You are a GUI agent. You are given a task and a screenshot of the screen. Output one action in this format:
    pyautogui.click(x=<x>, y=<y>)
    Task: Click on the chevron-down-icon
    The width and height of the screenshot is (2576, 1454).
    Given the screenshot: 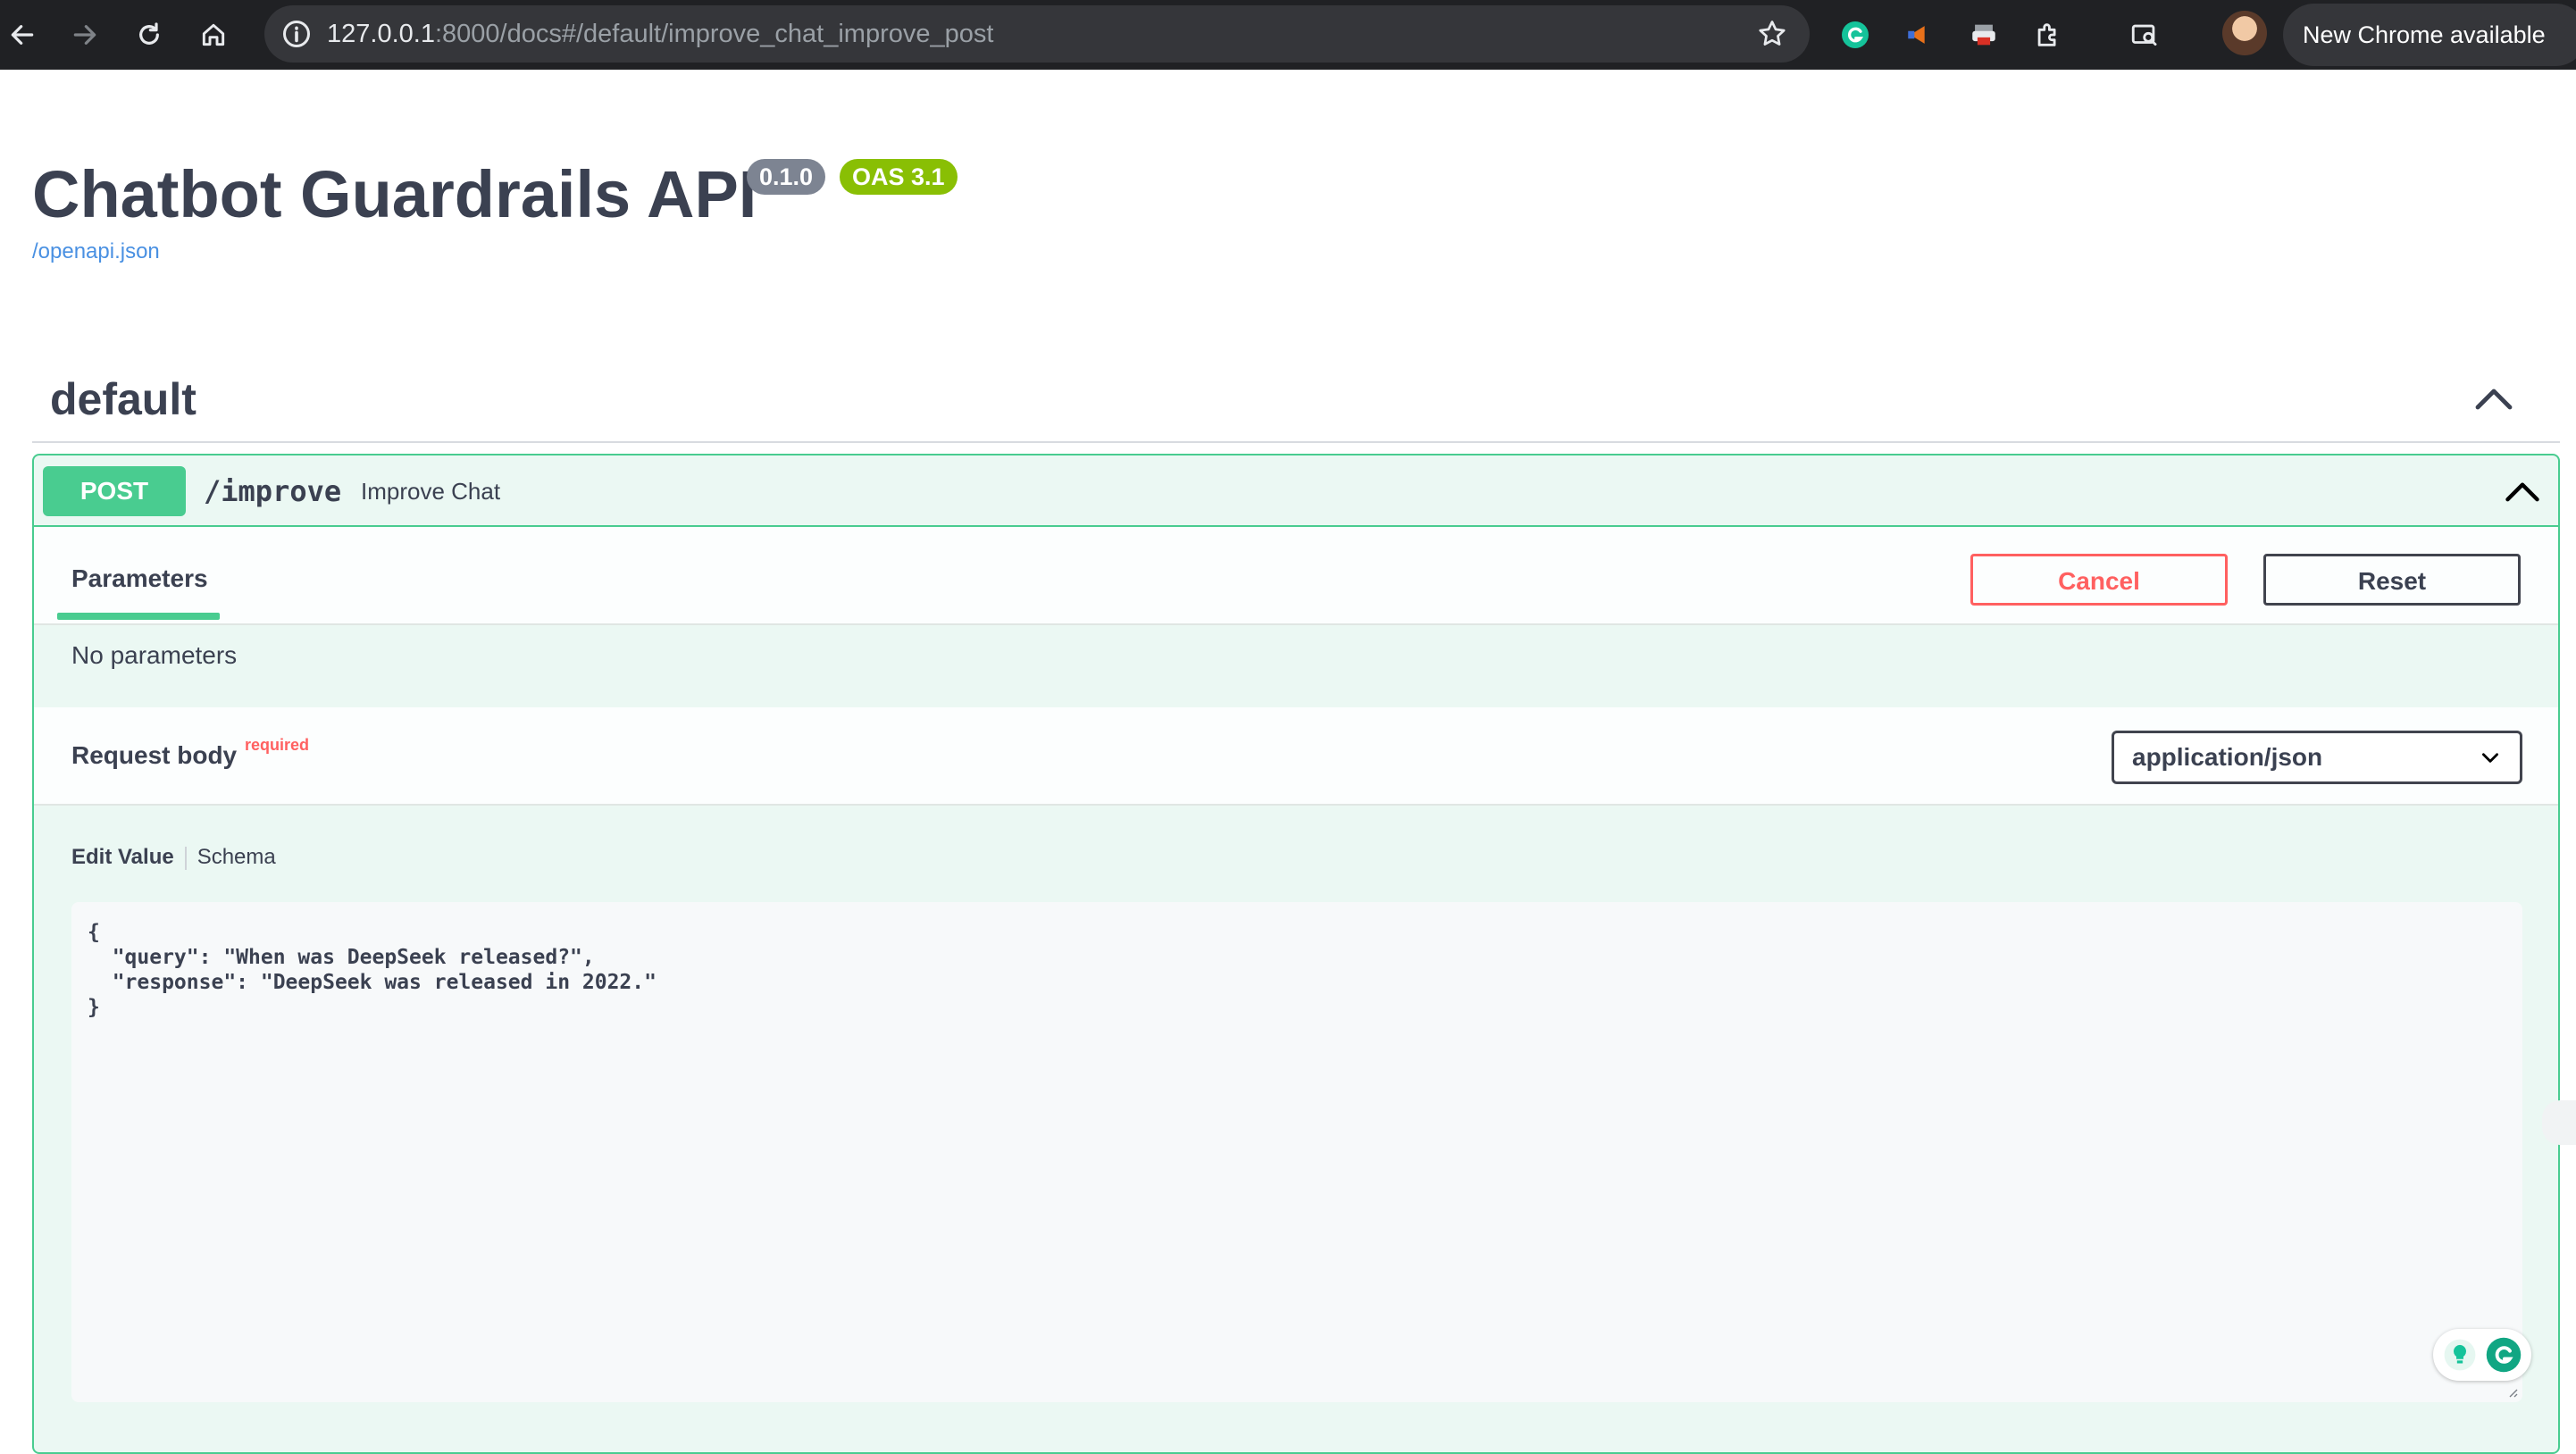 What is the action you would take?
    pyautogui.click(x=2490, y=758)
    